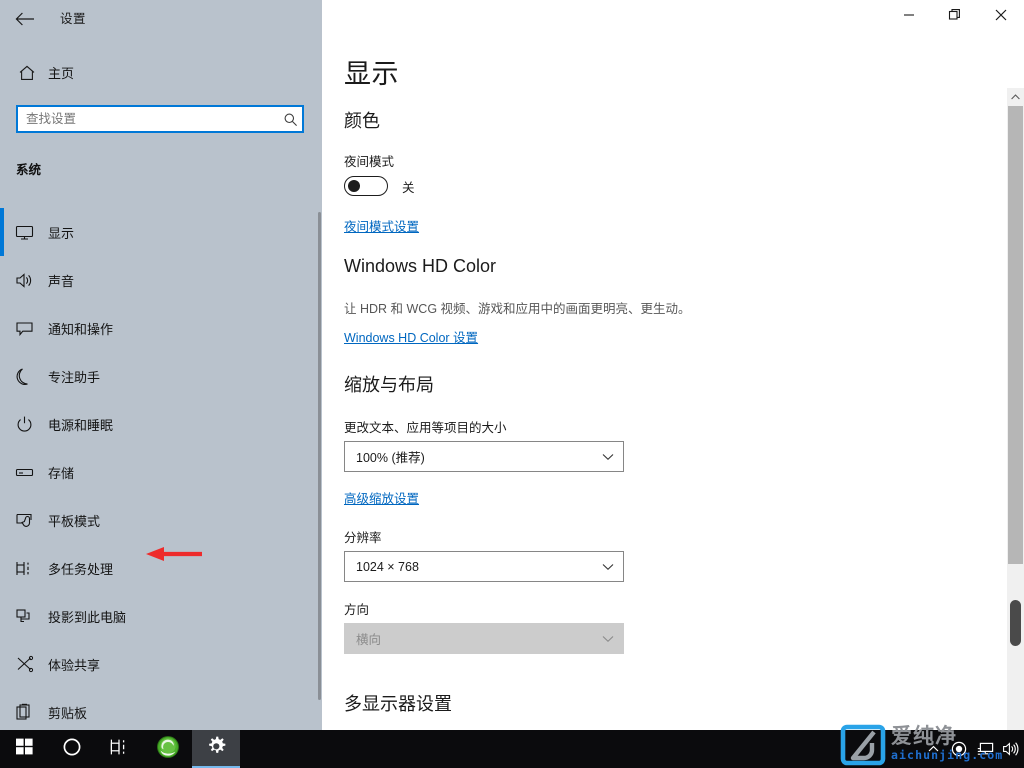  Describe the element at coordinates (61, 233) in the screenshot. I see `sidebar-item-label: 显示` at that location.